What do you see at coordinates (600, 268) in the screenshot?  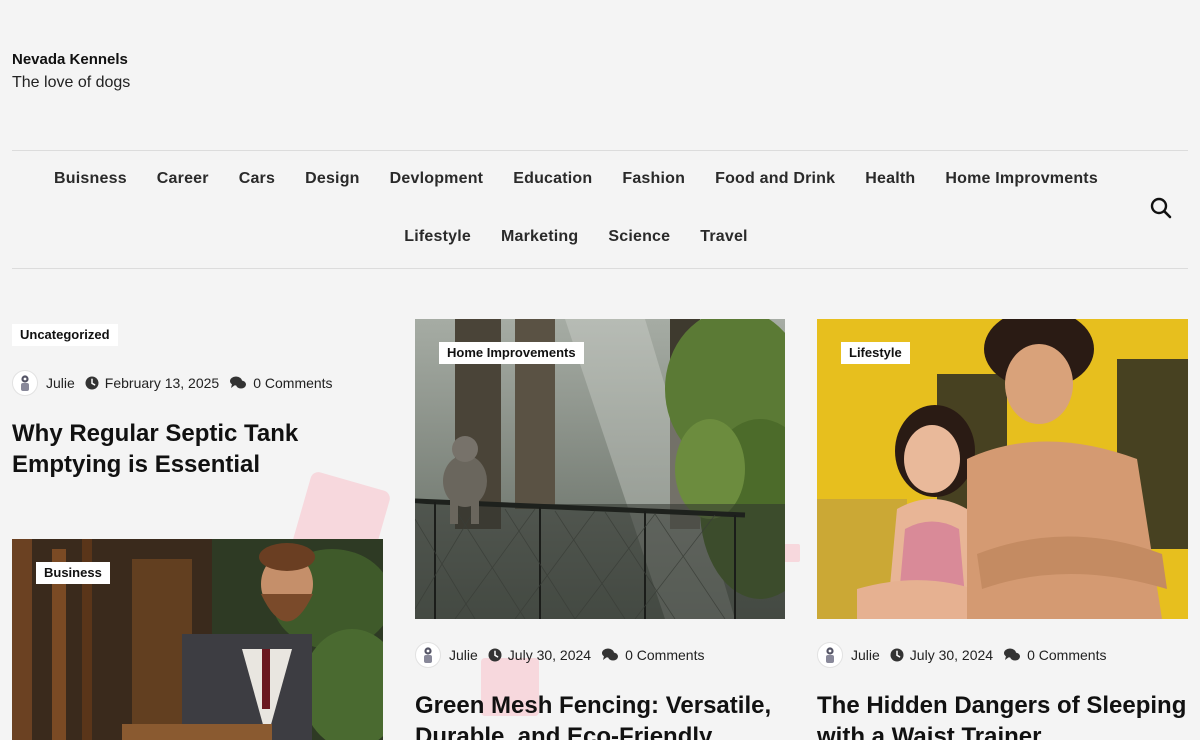 I see `nav-bottom-divider` at bounding box center [600, 268].